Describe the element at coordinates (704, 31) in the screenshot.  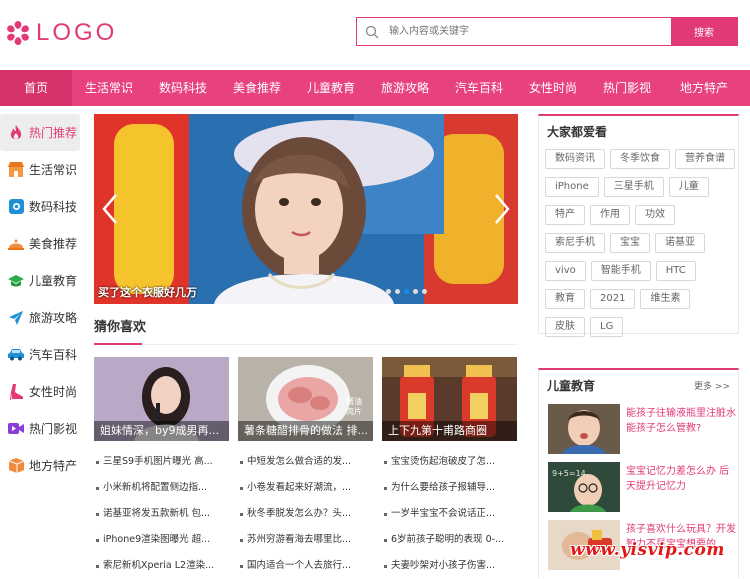
I see `search-button: 搜索` at that location.